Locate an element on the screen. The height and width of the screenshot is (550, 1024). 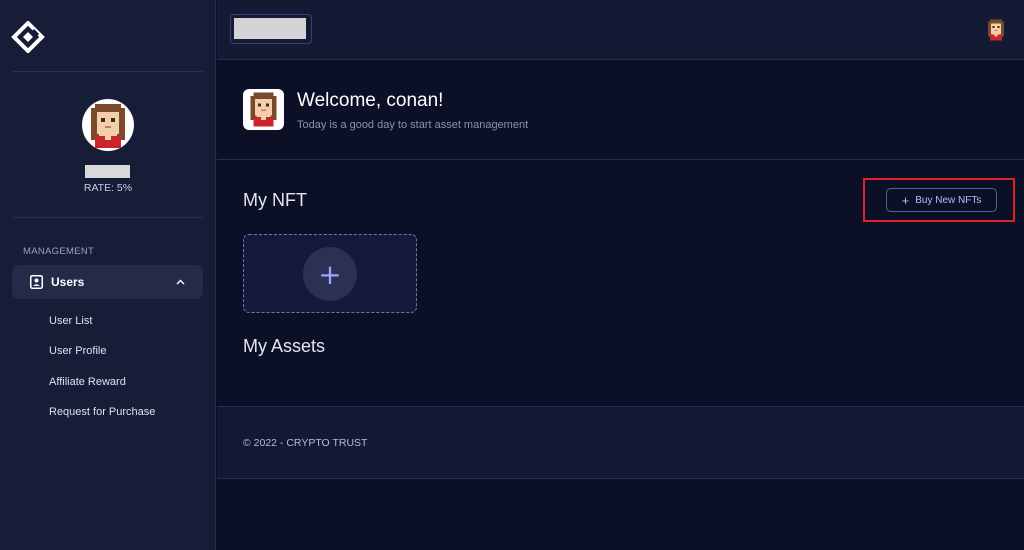
profile-avatar is located at coordinates (108, 125).